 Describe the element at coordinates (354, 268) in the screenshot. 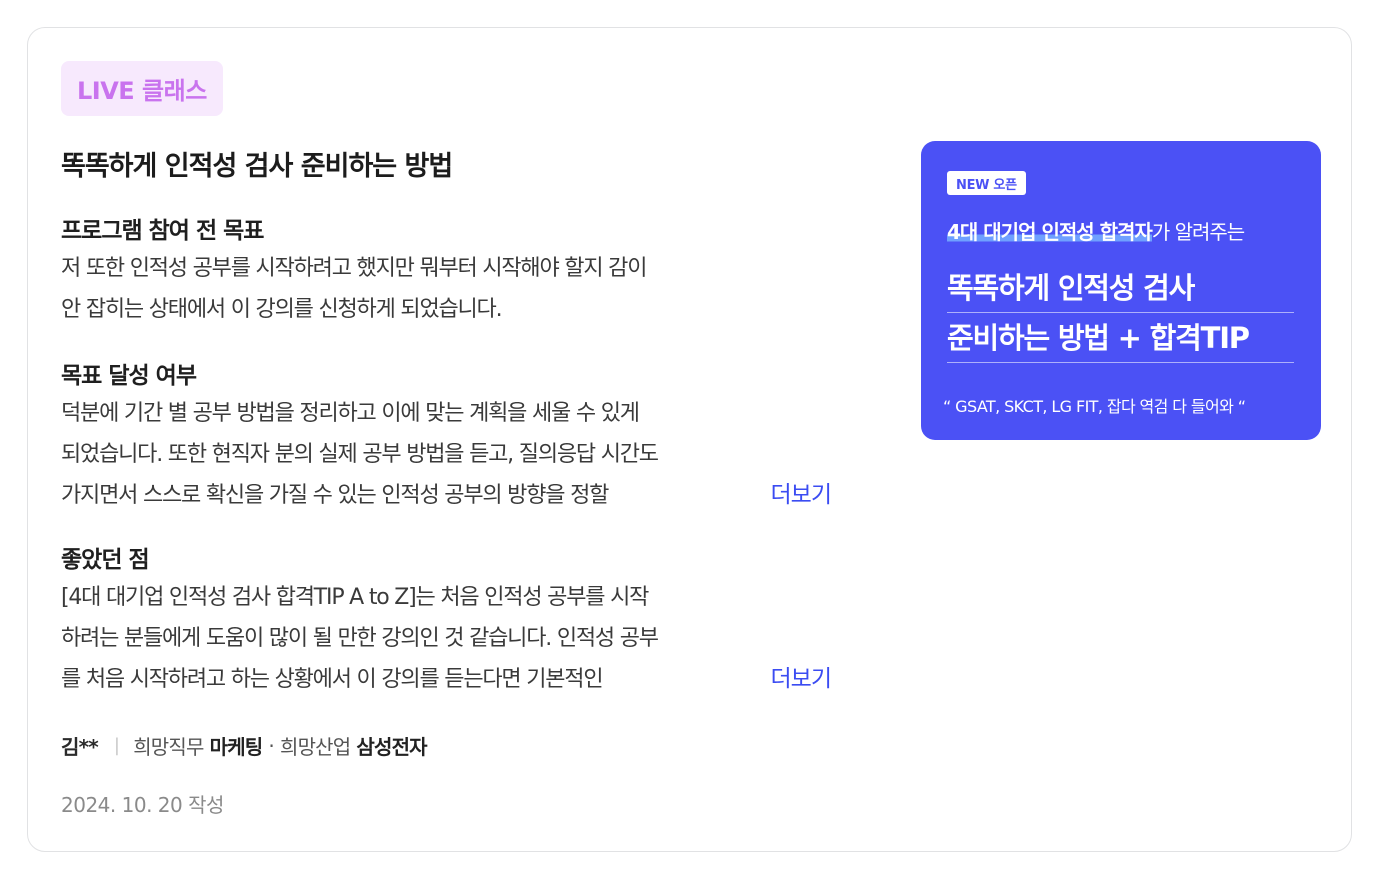

I see `body-line: 저 또한 인적성 공부를 시작하려고 했지만 뭐부터 시작해야 할지 감이` at that location.